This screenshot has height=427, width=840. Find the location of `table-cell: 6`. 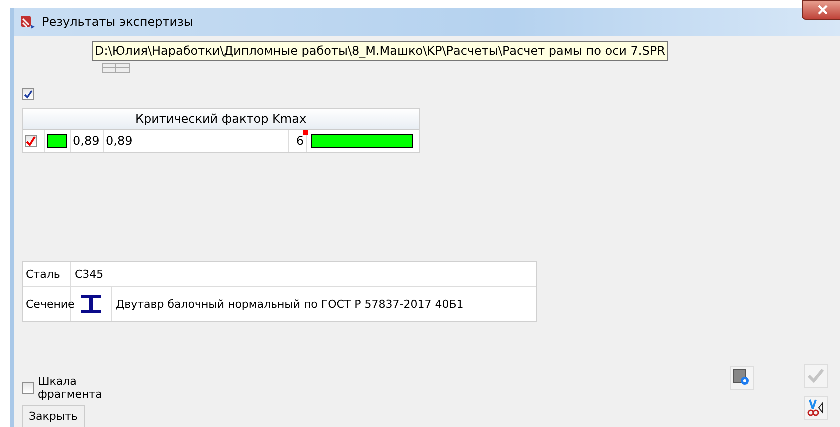

table-cell: 6 is located at coordinates (300, 141).